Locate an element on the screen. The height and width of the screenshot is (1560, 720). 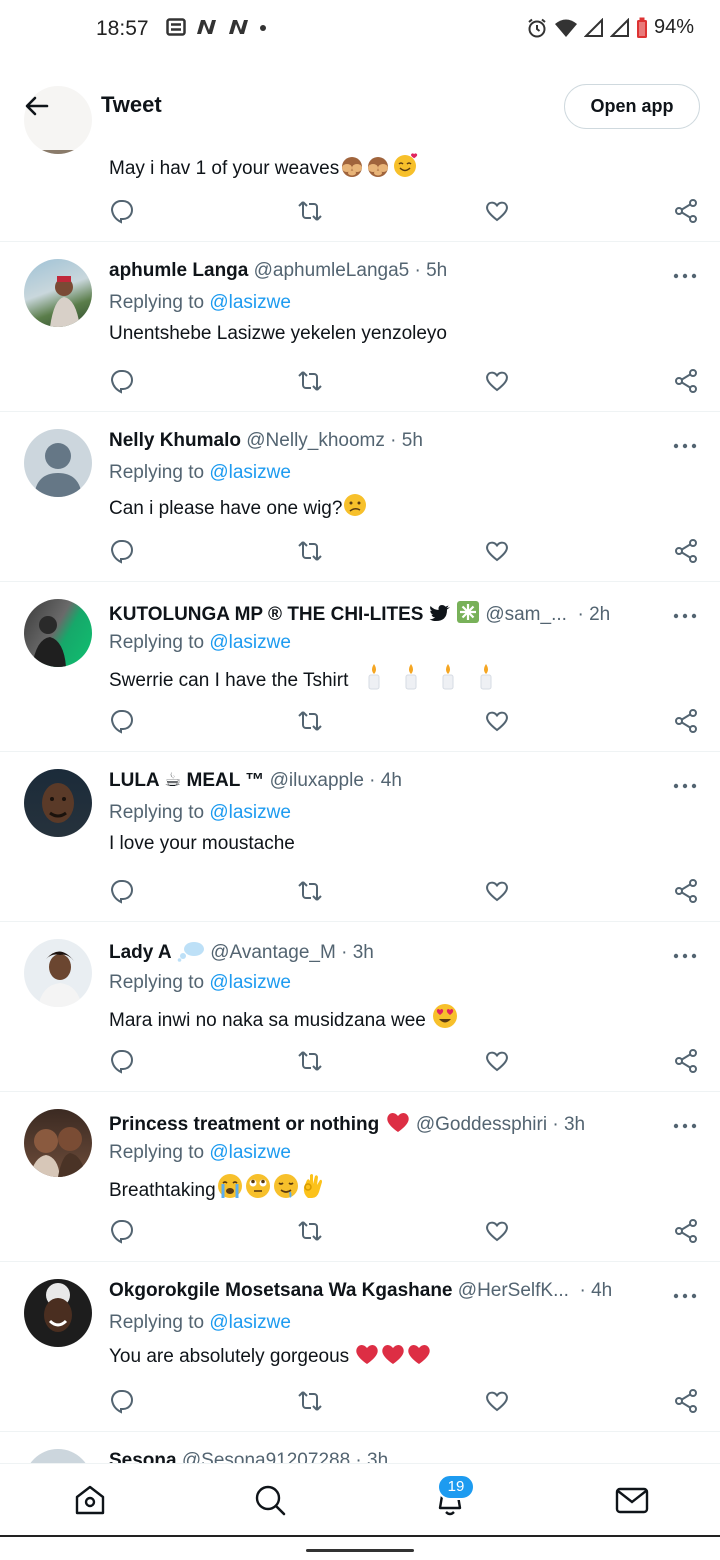
dot-icon is located at coordinates (263, 28).